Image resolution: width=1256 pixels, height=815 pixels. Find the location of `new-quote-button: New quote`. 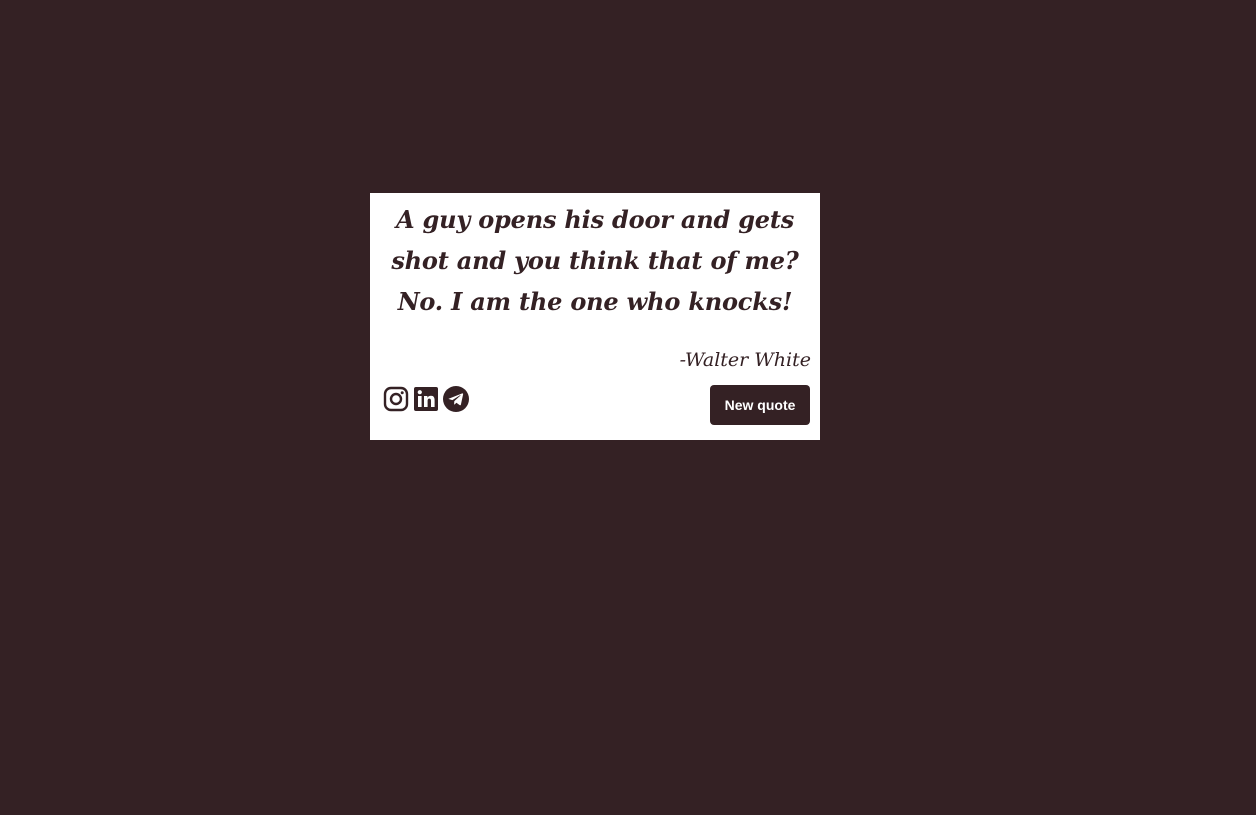

new-quote-button: New quote is located at coordinates (760, 405).